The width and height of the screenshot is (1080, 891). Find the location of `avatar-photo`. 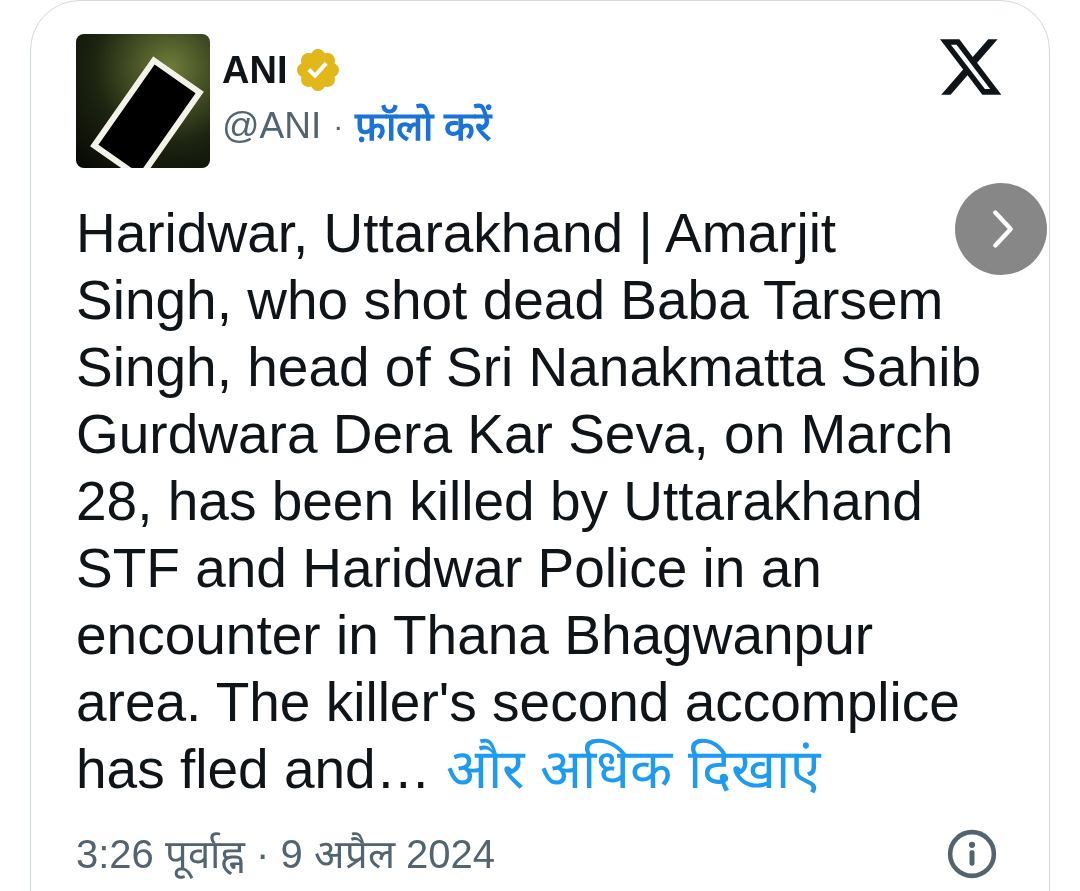

avatar-photo is located at coordinates (143, 101).